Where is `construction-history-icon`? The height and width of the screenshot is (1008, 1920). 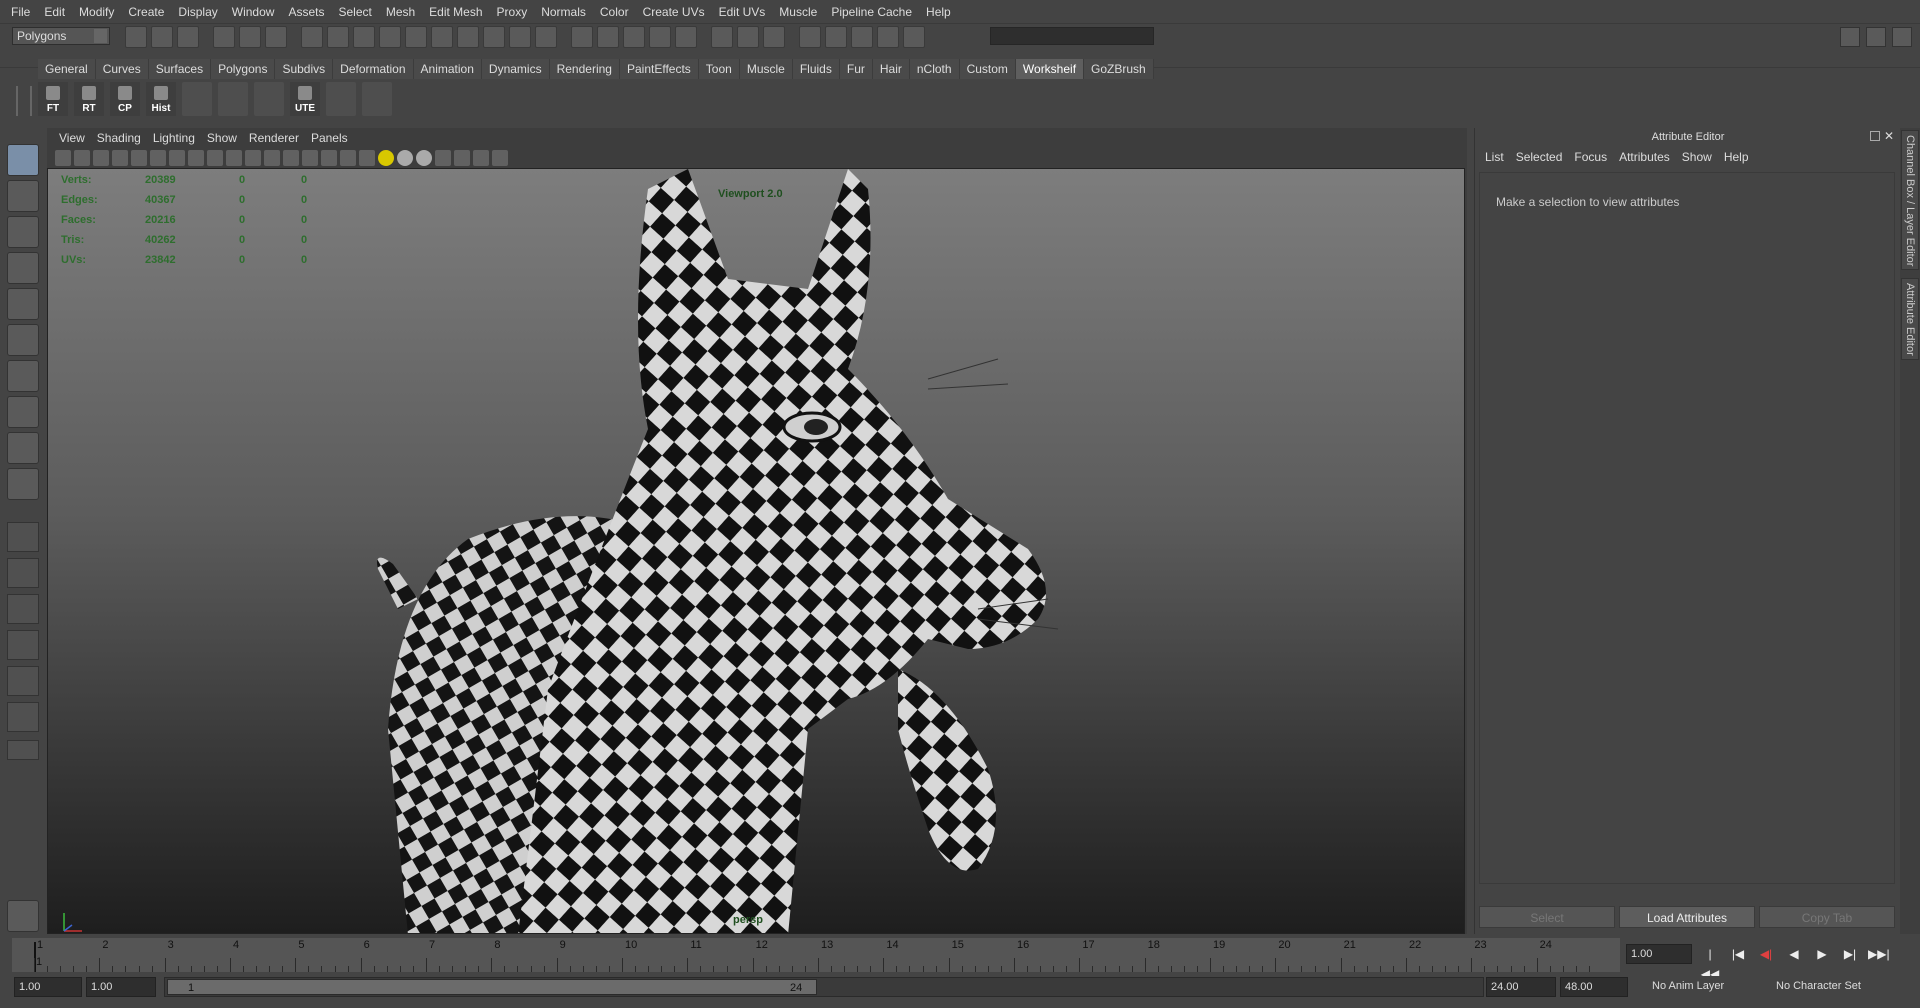
construction-history-icon is located at coordinates (774, 37).